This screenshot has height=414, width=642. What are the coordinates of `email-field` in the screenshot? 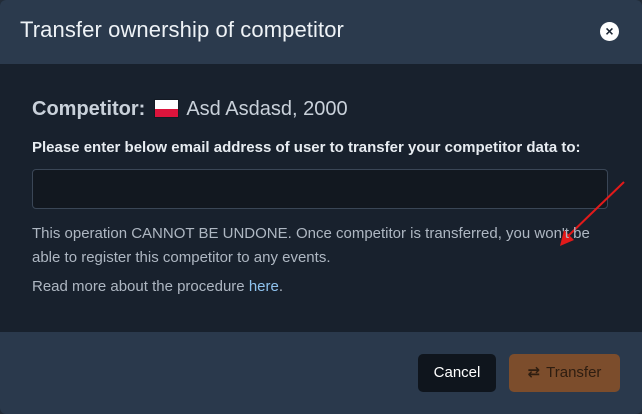 It's located at (320, 189).